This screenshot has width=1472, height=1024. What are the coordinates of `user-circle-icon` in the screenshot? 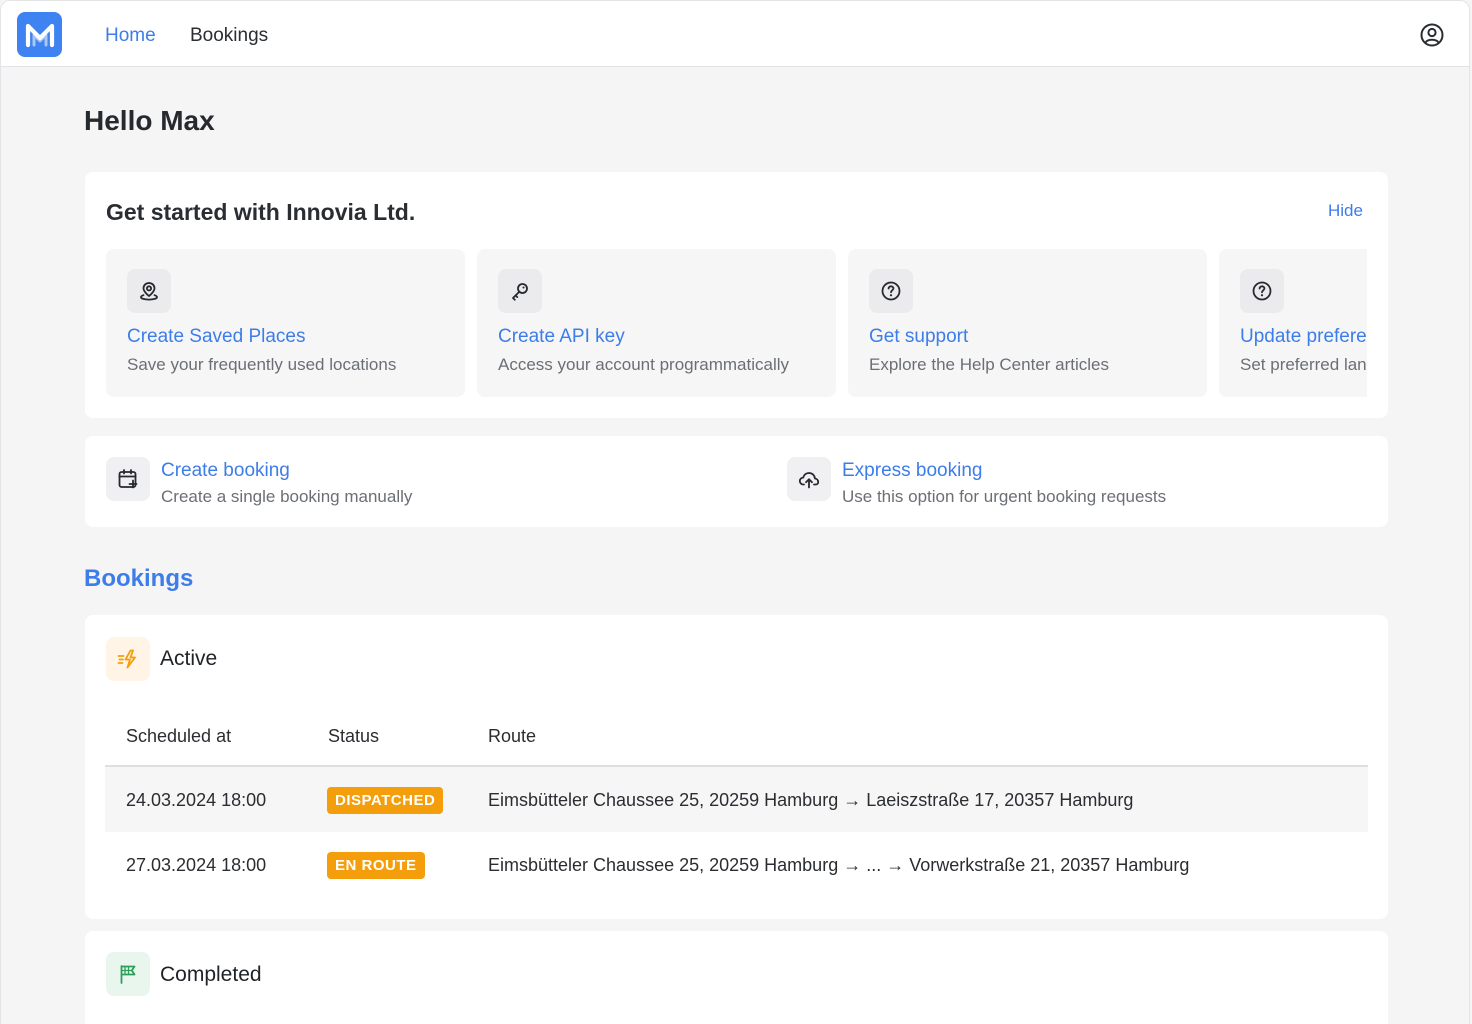 It's located at (1432, 35).